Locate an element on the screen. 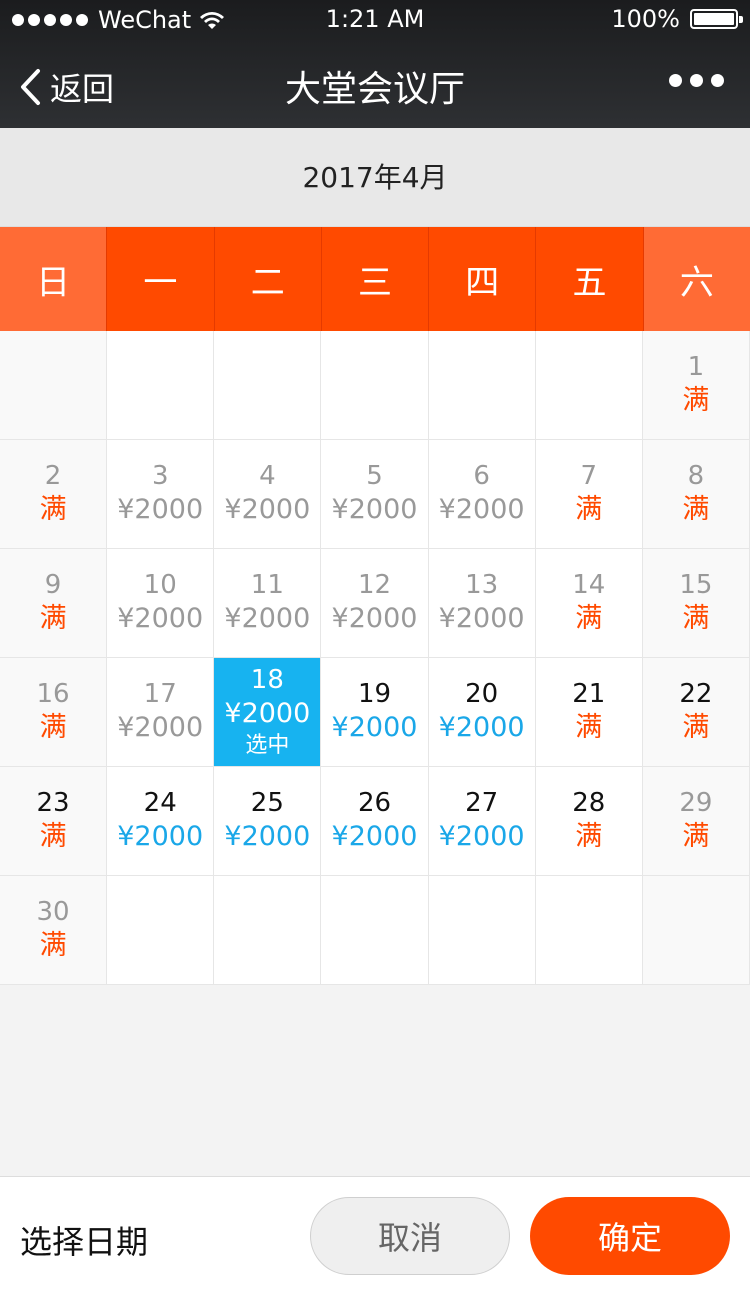 The image size is (750, 1294). calendar-day-25: 25 ¥2000 is located at coordinates (268, 821).